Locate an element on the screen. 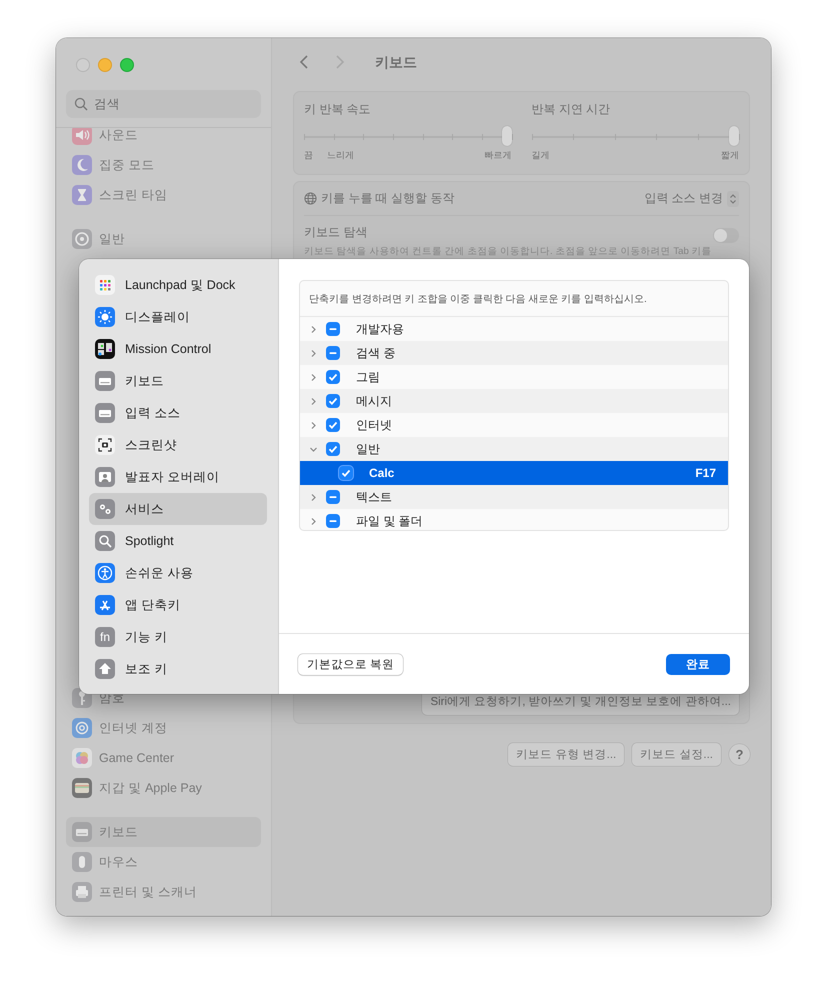  chevron-down-icon is located at coordinates (313, 449).